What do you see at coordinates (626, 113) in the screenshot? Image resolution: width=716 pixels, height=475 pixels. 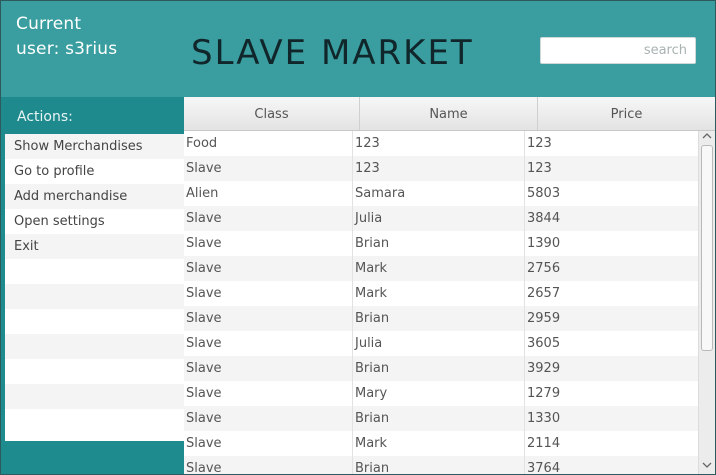 I see `column-header-price: Price` at bounding box center [626, 113].